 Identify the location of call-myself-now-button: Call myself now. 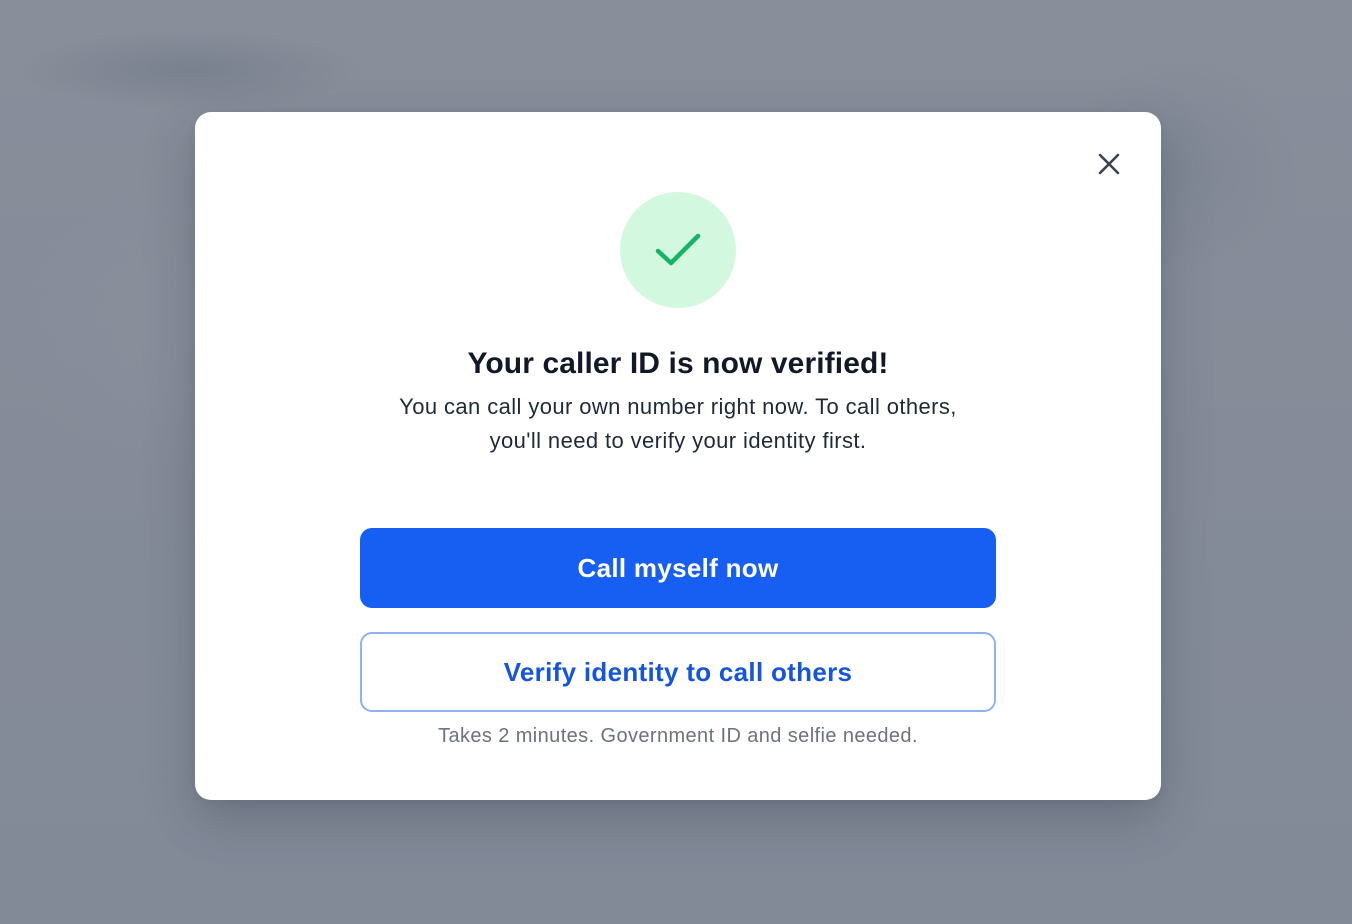
(678, 568).